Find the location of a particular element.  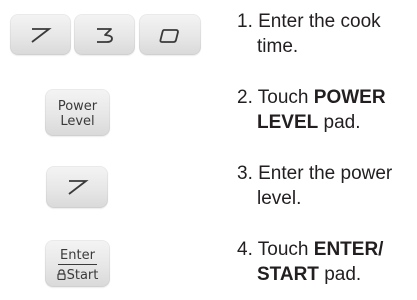

step-2: 2. Touch POWER LEVEL pad. is located at coordinates (327, 110).